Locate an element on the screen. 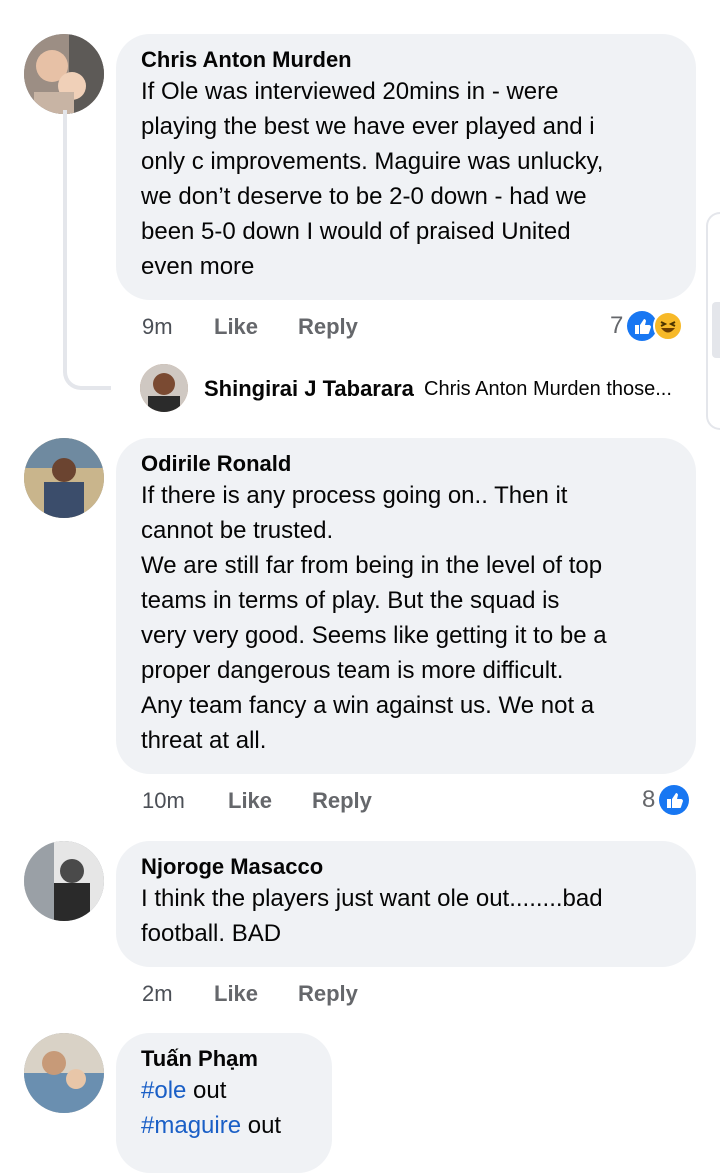 The width and height of the screenshot is (720, 1173). reaction-summary: 8 is located at coordinates (666, 800).